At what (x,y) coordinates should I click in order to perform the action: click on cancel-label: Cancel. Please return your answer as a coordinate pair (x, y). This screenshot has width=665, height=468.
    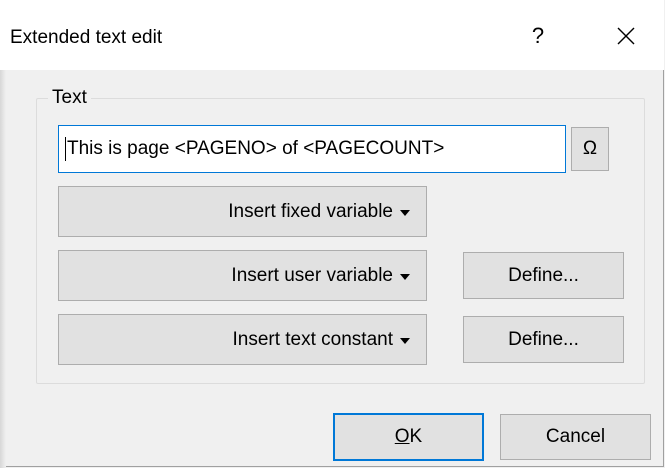
    Looking at the image, I should click on (575, 436).